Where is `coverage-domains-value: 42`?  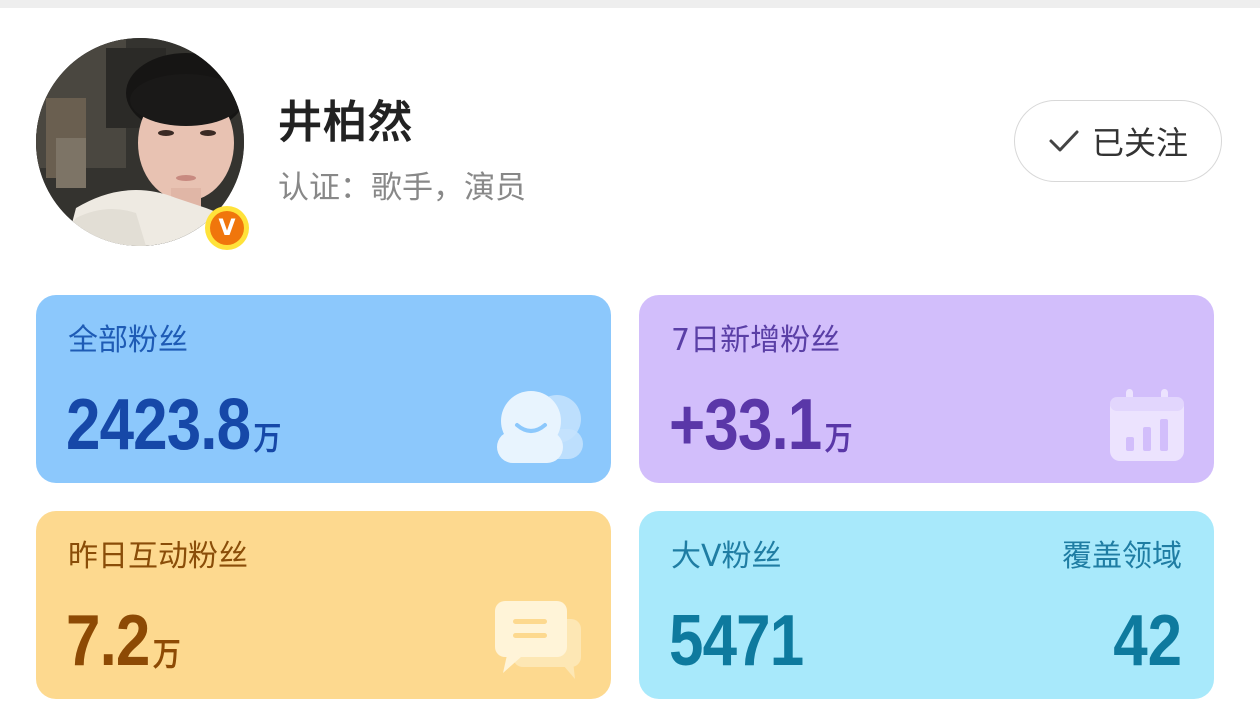 coverage-domains-value: 42 is located at coordinates (1147, 641).